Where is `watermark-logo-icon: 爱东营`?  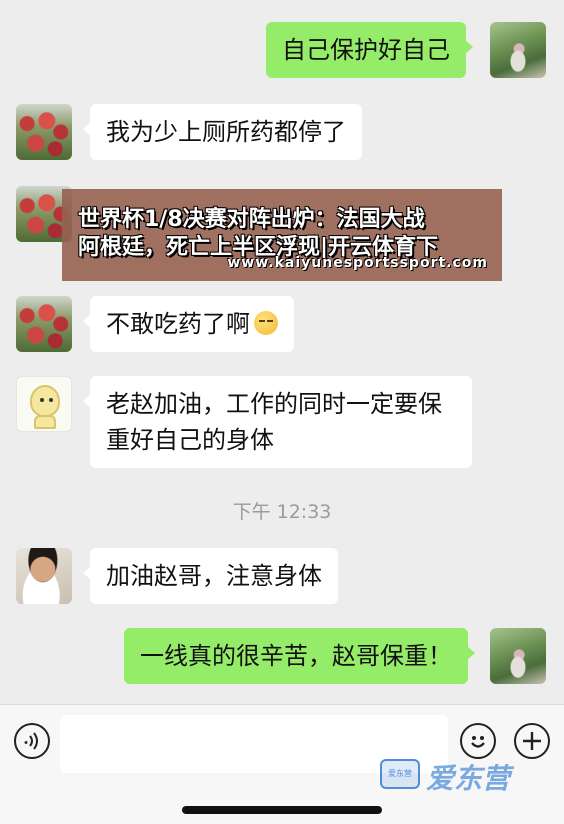 watermark-logo-icon: 爱东营 is located at coordinates (400, 774).